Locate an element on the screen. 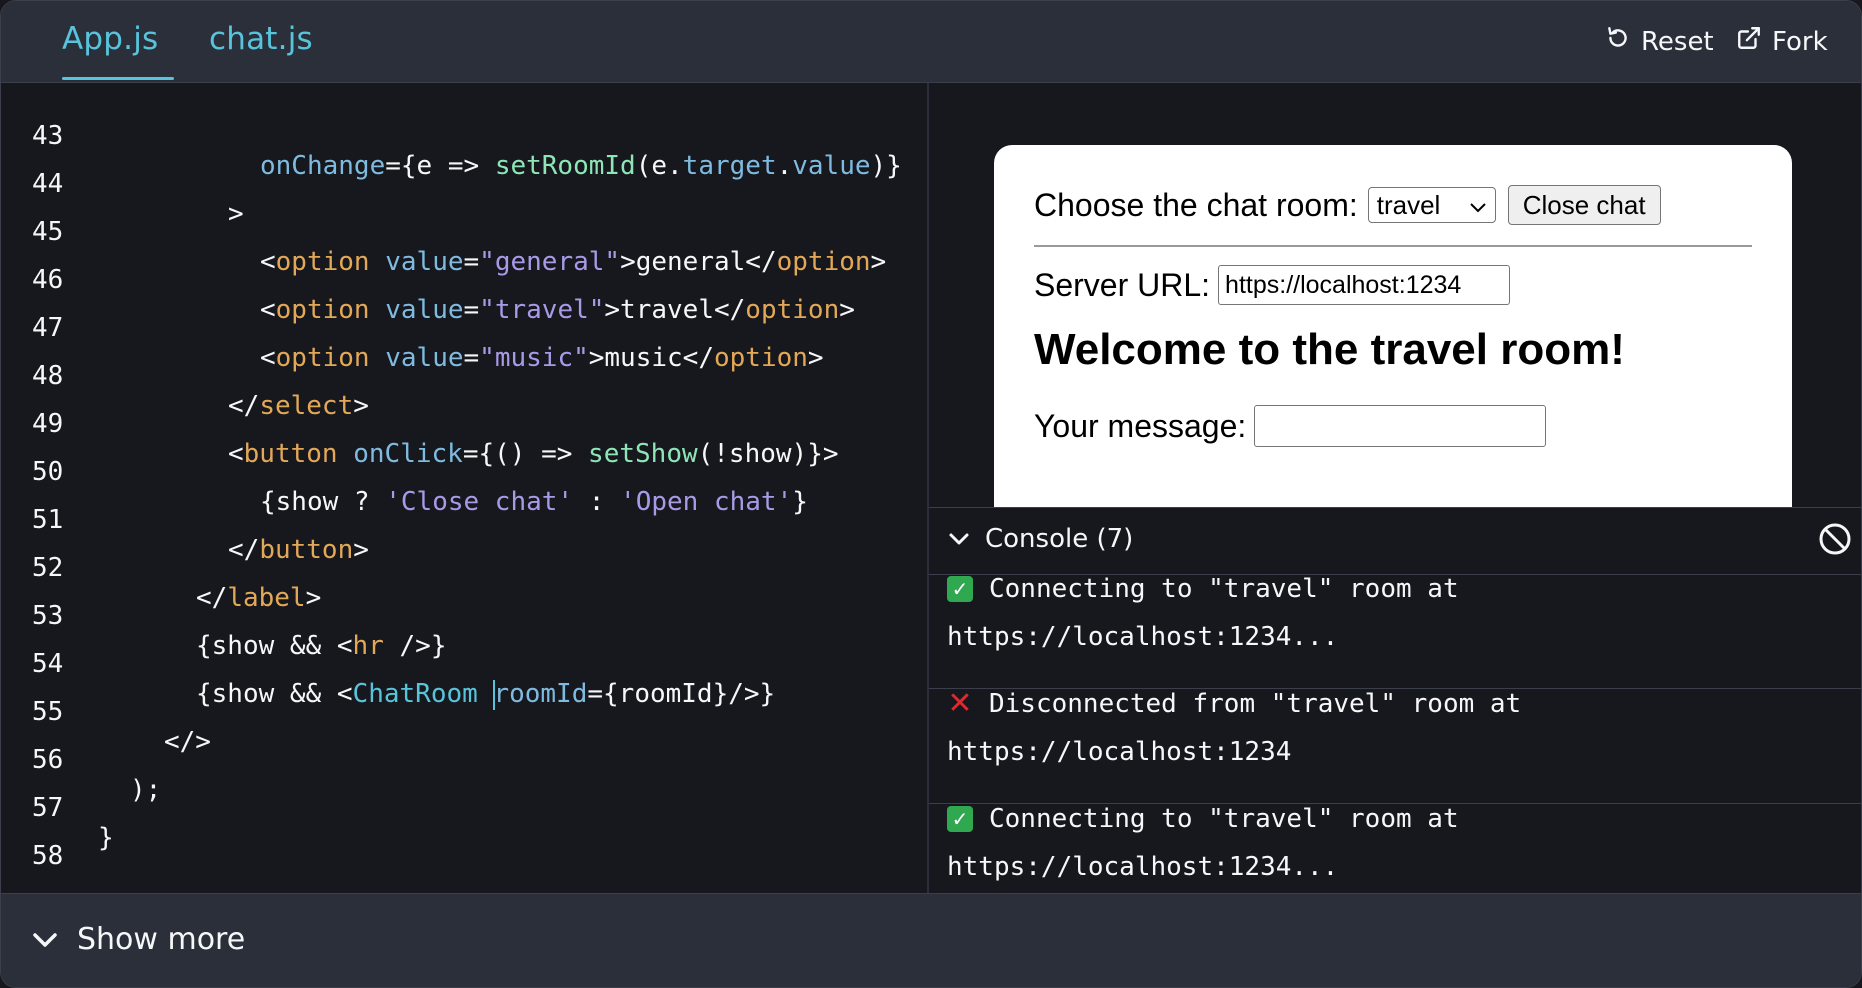  room-select-value: travel is located at coordinates (1408, 204).